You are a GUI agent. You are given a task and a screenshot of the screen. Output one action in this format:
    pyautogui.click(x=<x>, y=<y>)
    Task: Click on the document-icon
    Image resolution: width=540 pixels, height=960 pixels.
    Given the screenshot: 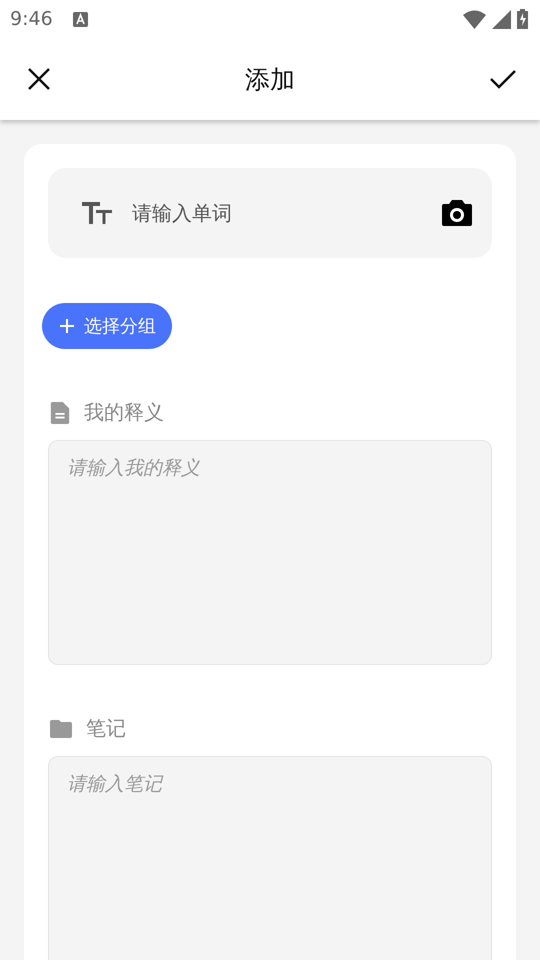 What is the action you would take?
    pyautogui.click(x=60, y=413)
    